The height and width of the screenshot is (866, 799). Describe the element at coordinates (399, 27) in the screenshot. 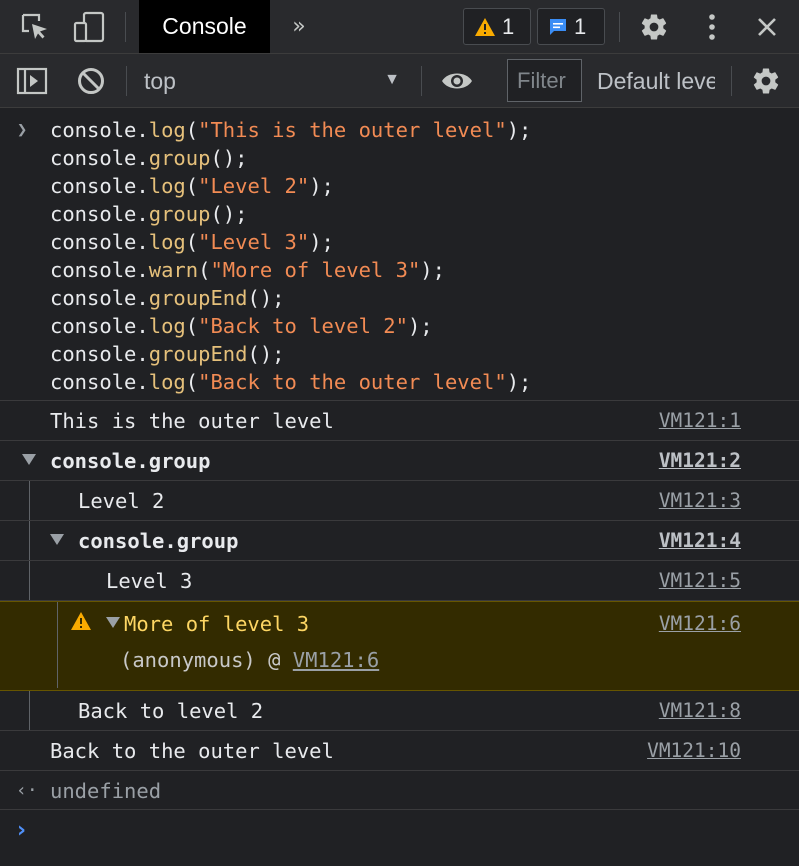

I see `devtools-tabbar: Console » 1 1` at that location.